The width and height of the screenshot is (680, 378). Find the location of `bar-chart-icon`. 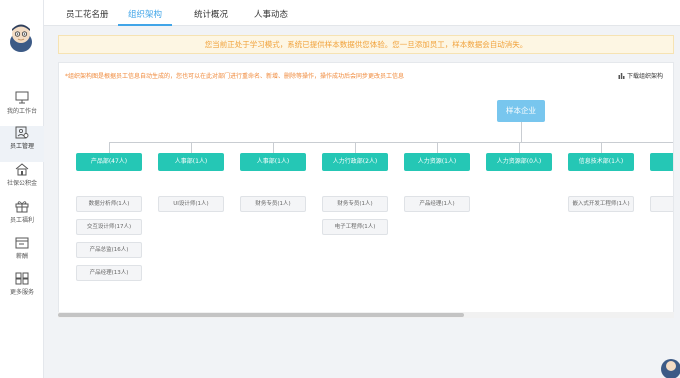

bar-chart-icon is located at coordinates (621, 76).